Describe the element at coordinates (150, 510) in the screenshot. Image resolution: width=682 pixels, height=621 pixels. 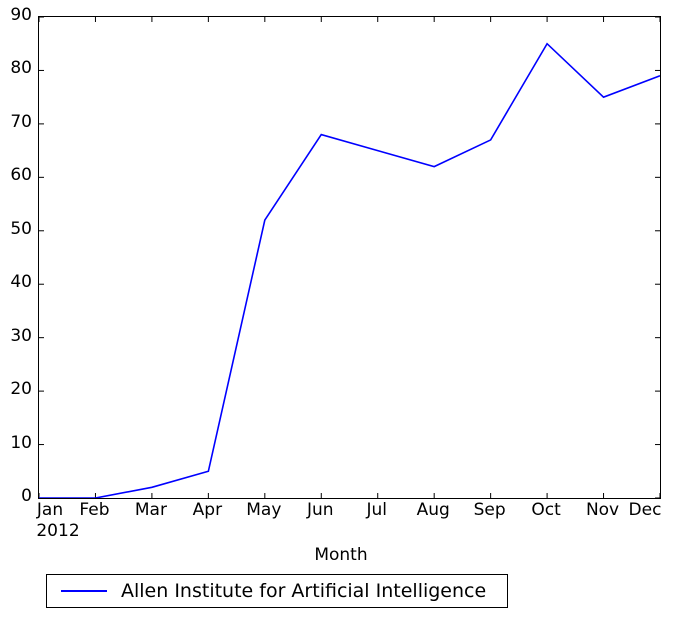
I see `x-tick-label: Mar` at that location.